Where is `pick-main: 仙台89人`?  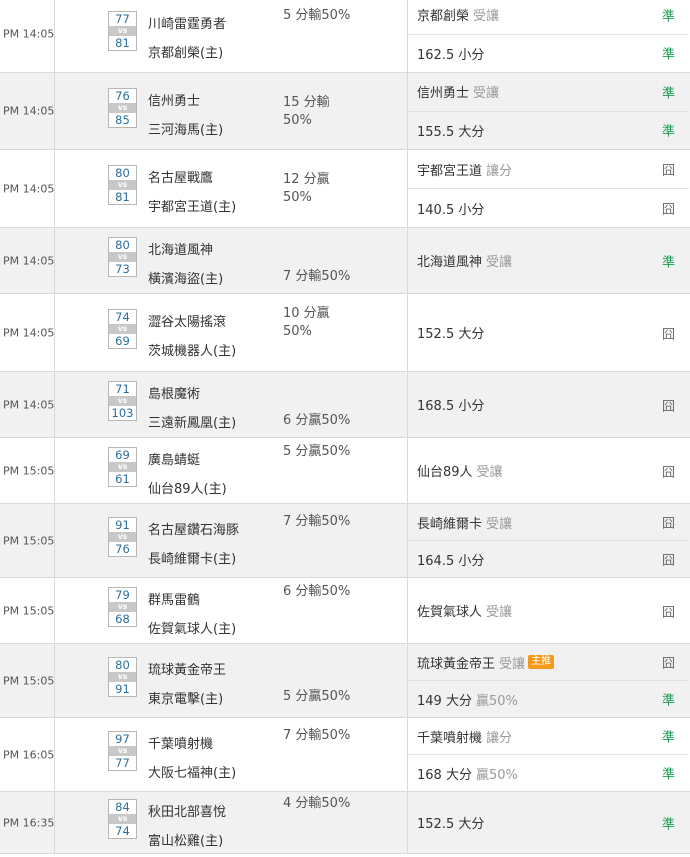 pick-main: 仙台89人 is located at coordinates (445, 470).